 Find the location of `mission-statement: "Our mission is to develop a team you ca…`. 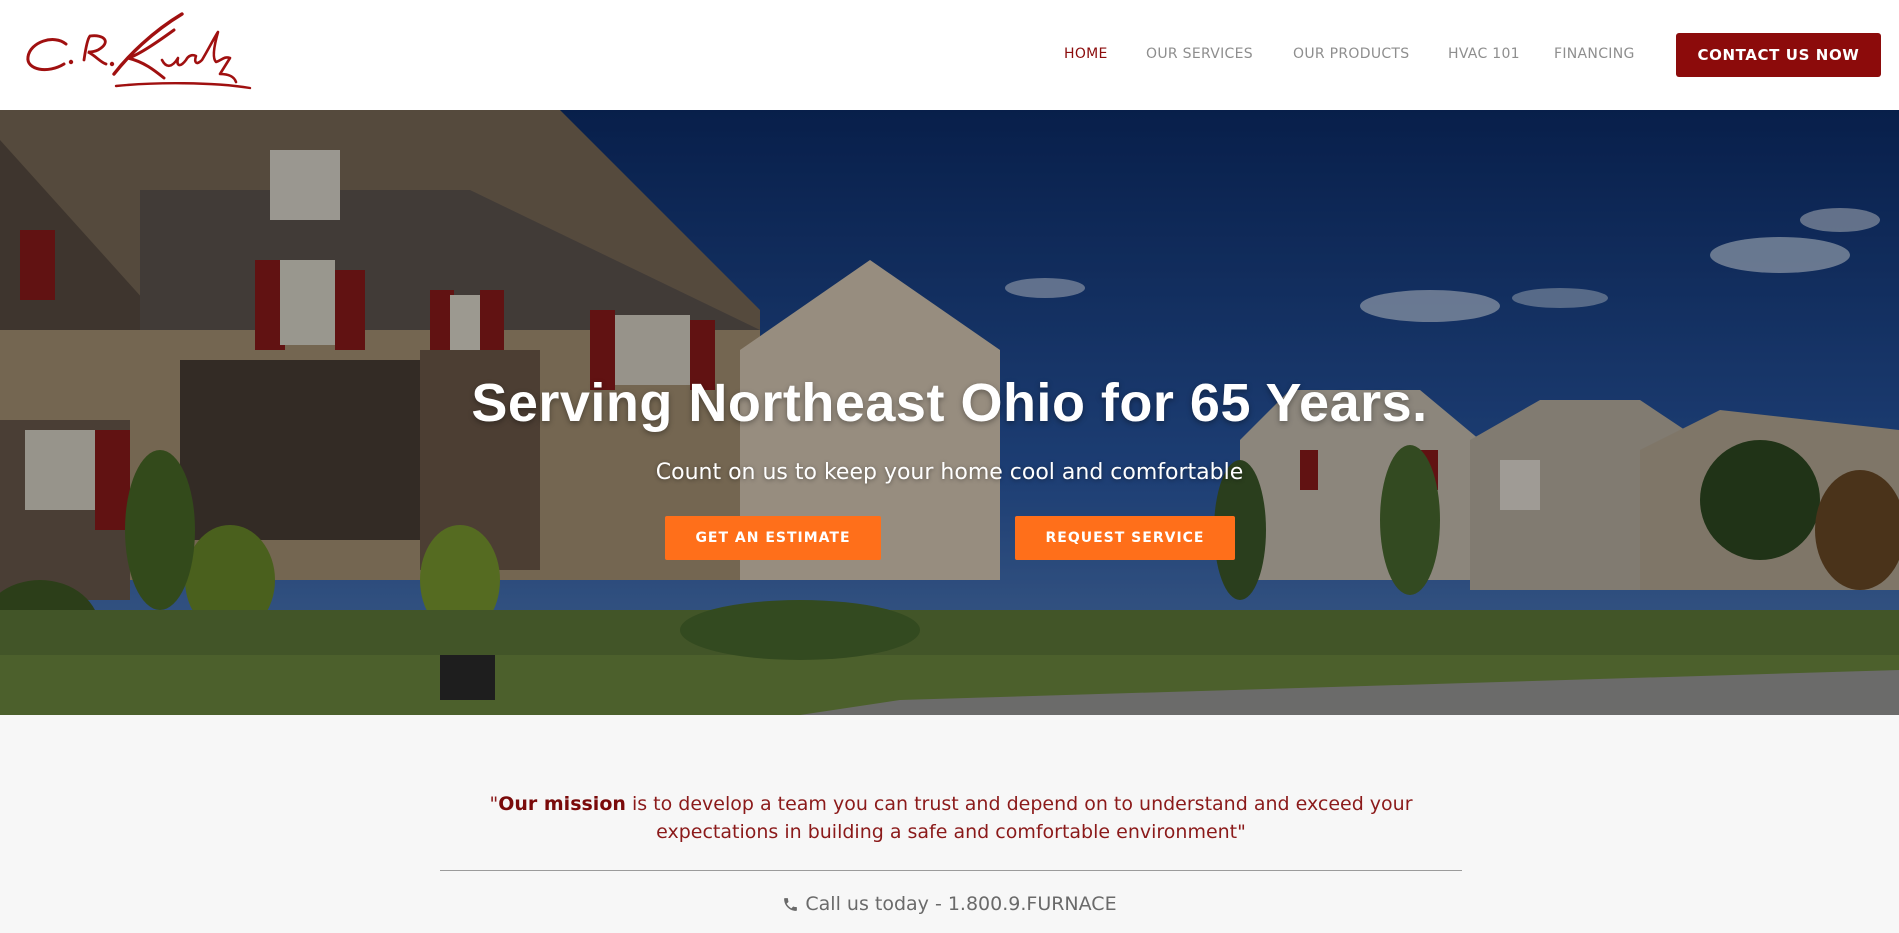

mission-statement: "Our mission is to develop a team you ca… is located at coordinates (951, 818).